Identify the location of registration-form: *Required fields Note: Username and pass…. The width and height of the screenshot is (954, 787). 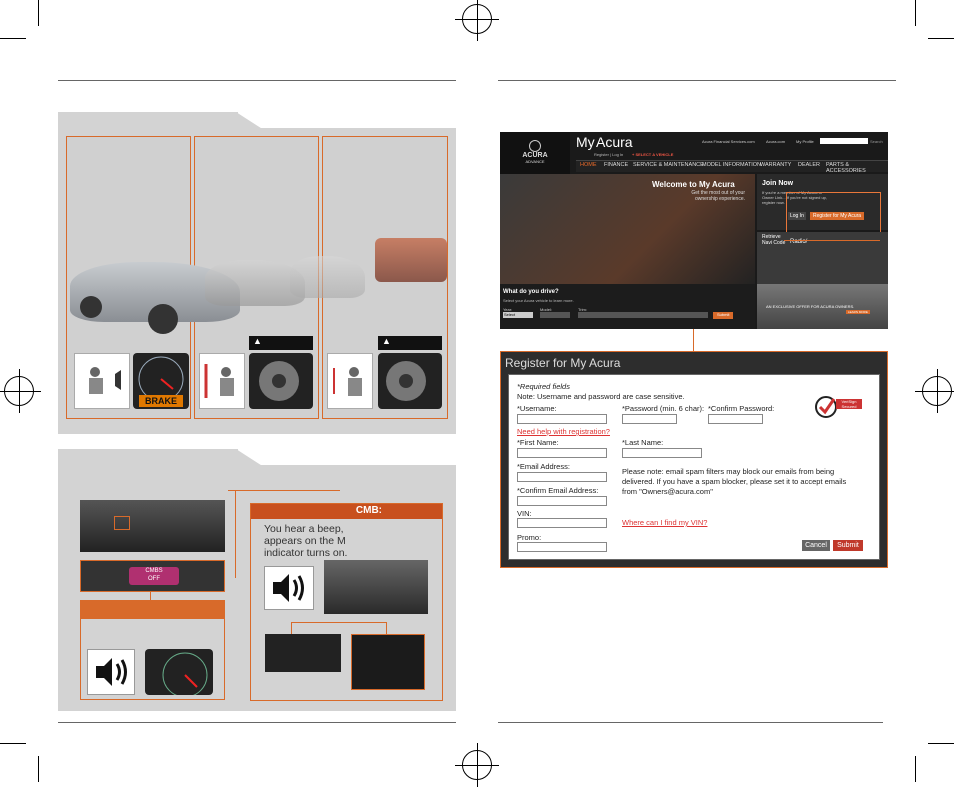
(694, 467).